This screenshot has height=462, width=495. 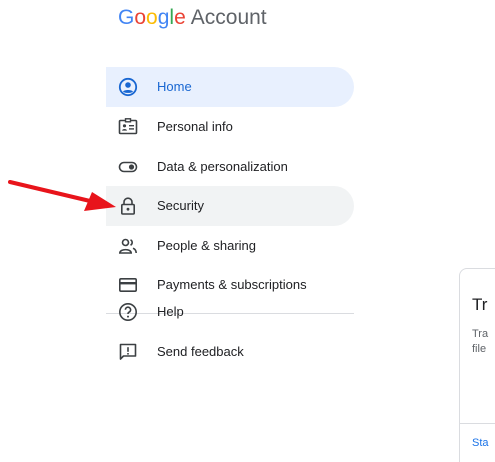 What do you see at coordinates (126, 17) in the screenshot?
I see `logo-letter: G` at bounding box center [126, 17].